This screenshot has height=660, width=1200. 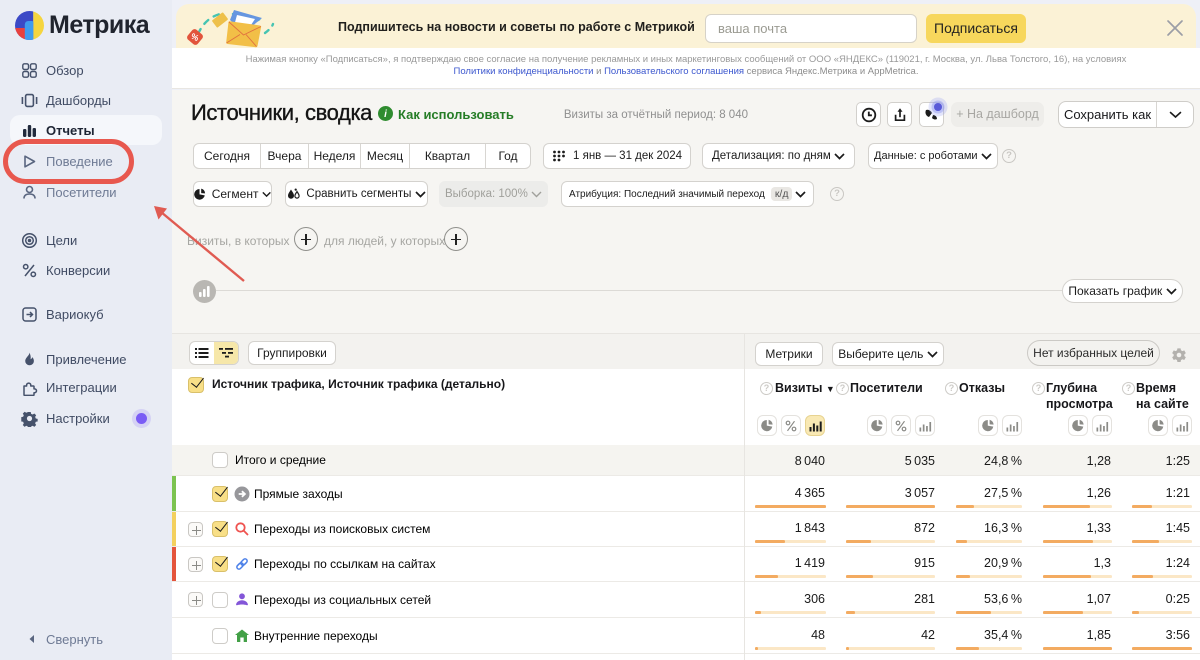 What do you see at coordinates (385, 114) in the screenshot?
I see `svg-text: i` at bounding box center [385, 114].